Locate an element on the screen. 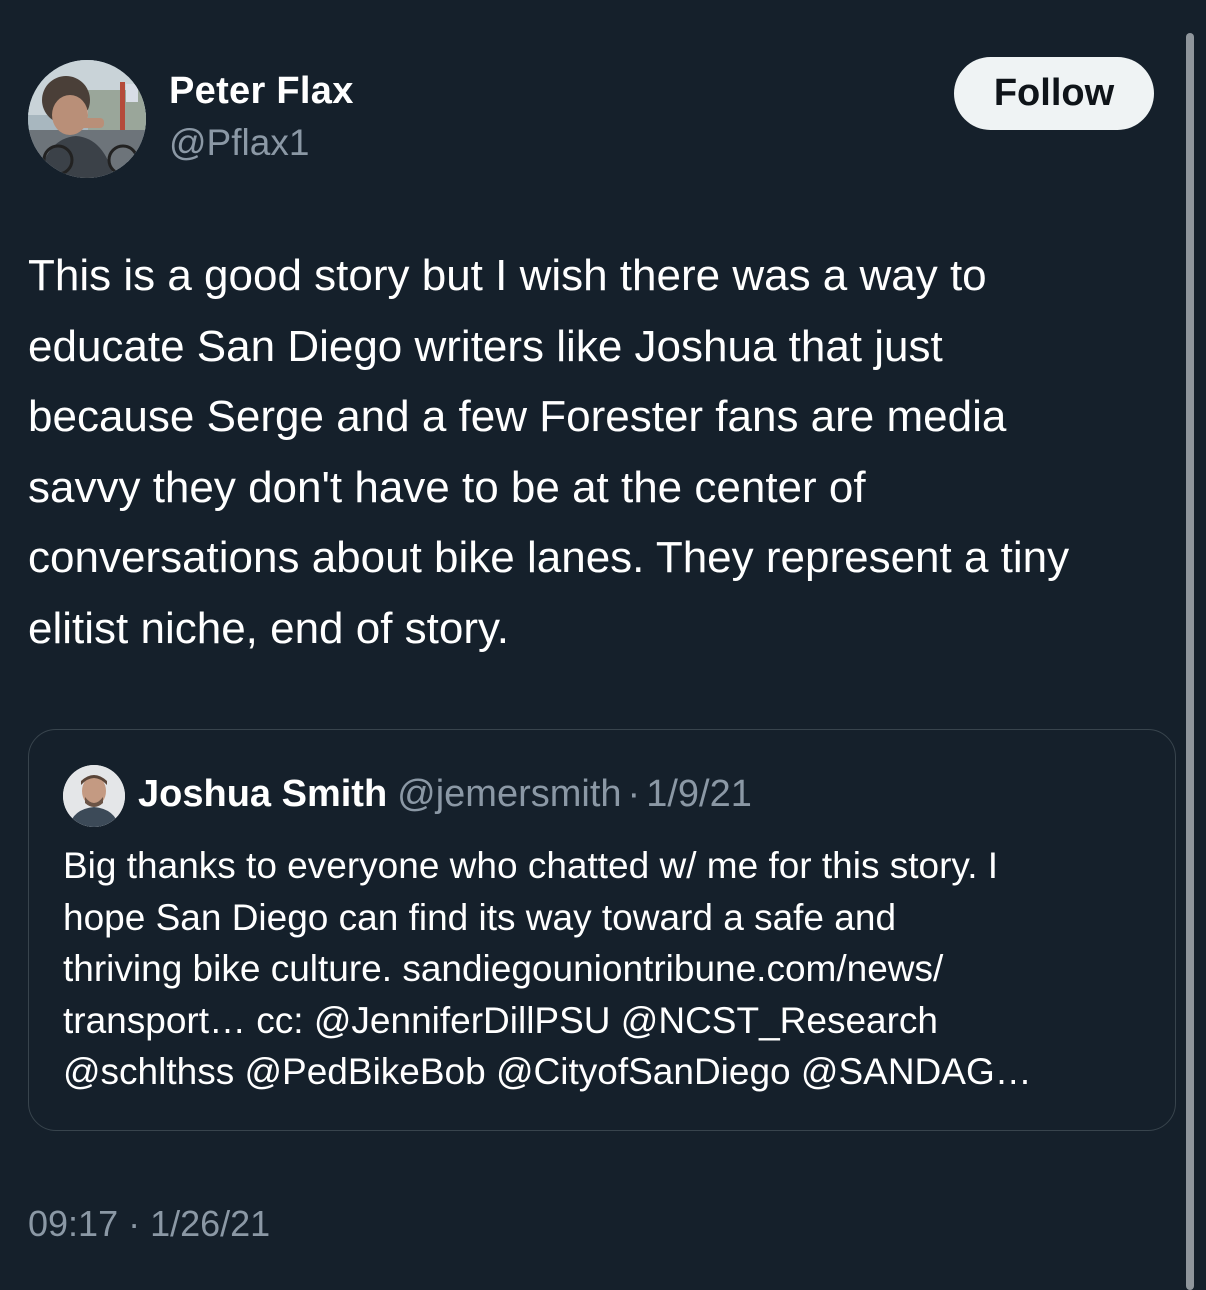  author-avatar is located at coordinates (87, 119).